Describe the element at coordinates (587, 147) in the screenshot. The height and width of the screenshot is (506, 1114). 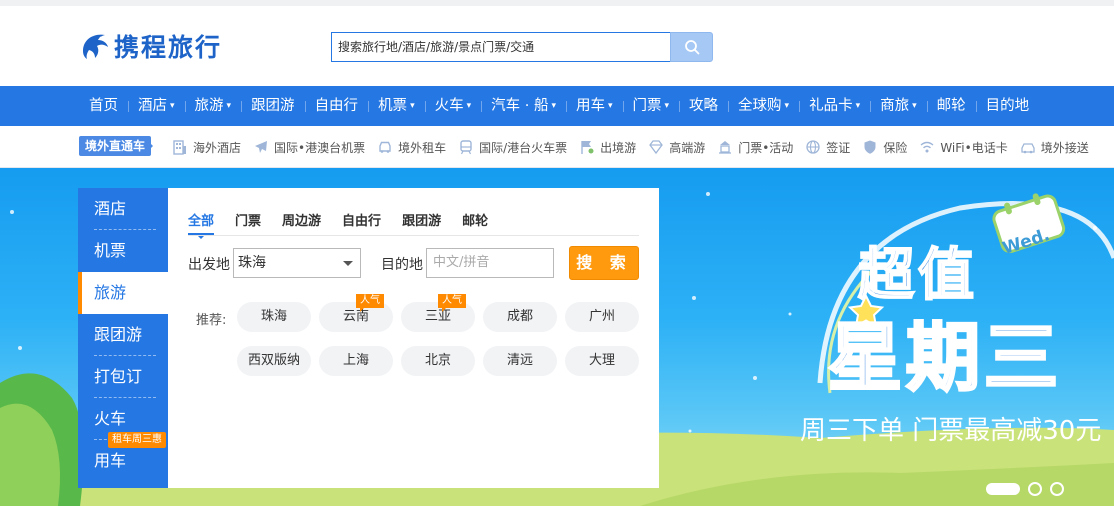
I see `flag-icon` at that location.